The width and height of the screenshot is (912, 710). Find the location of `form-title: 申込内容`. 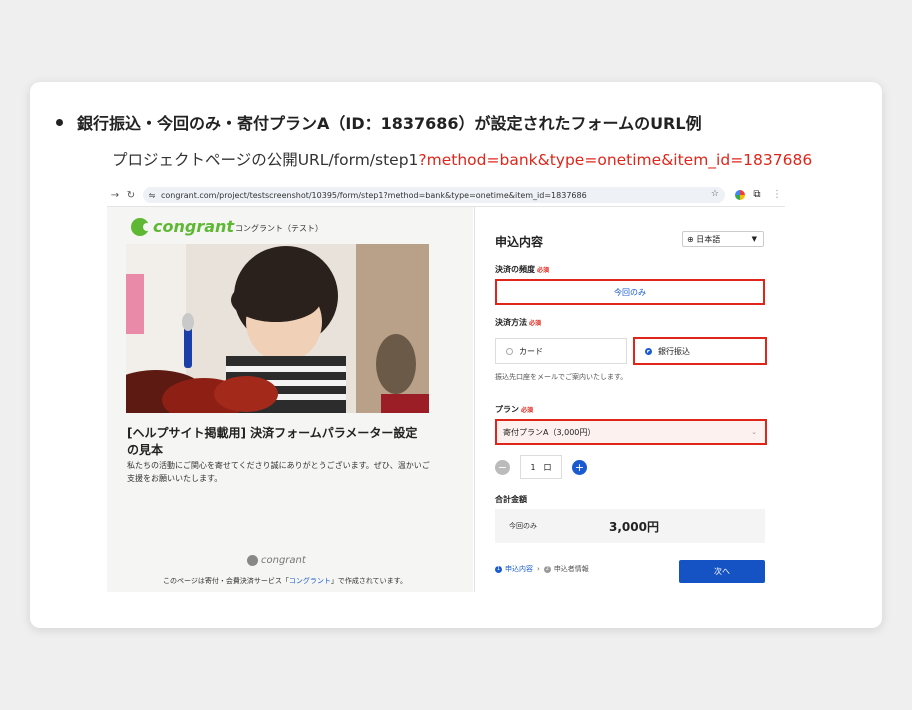

form-title: 申込内容 is located at coordinates (519, 242).